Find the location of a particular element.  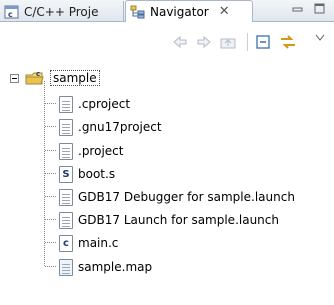

cpp-projects-icon: c is located at coordinates (12, 12).